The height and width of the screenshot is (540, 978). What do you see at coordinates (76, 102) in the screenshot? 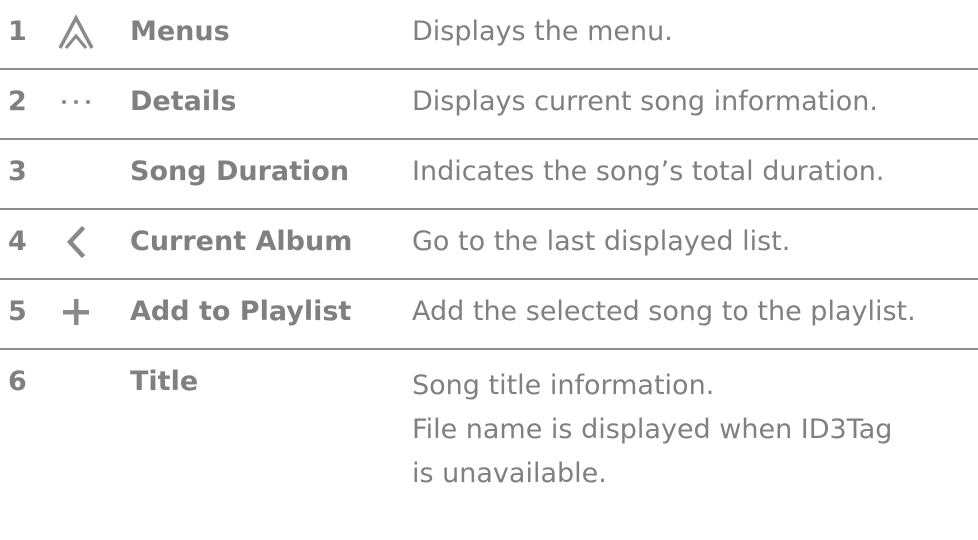
I see `more-dots-icon` at bounding box center [76, 102].